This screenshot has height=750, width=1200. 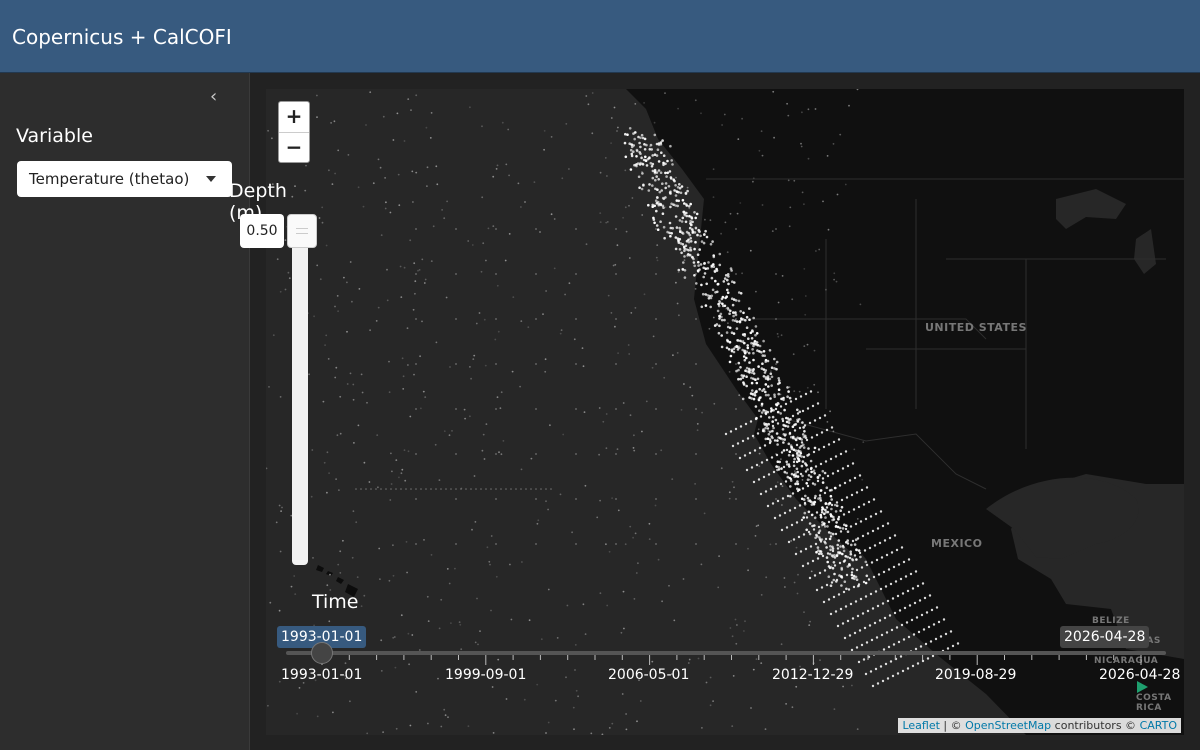 What do you see at coordinates (300, 392) in the screenshot?
I see `depth-slider-track` at bounding box center [300, 392].